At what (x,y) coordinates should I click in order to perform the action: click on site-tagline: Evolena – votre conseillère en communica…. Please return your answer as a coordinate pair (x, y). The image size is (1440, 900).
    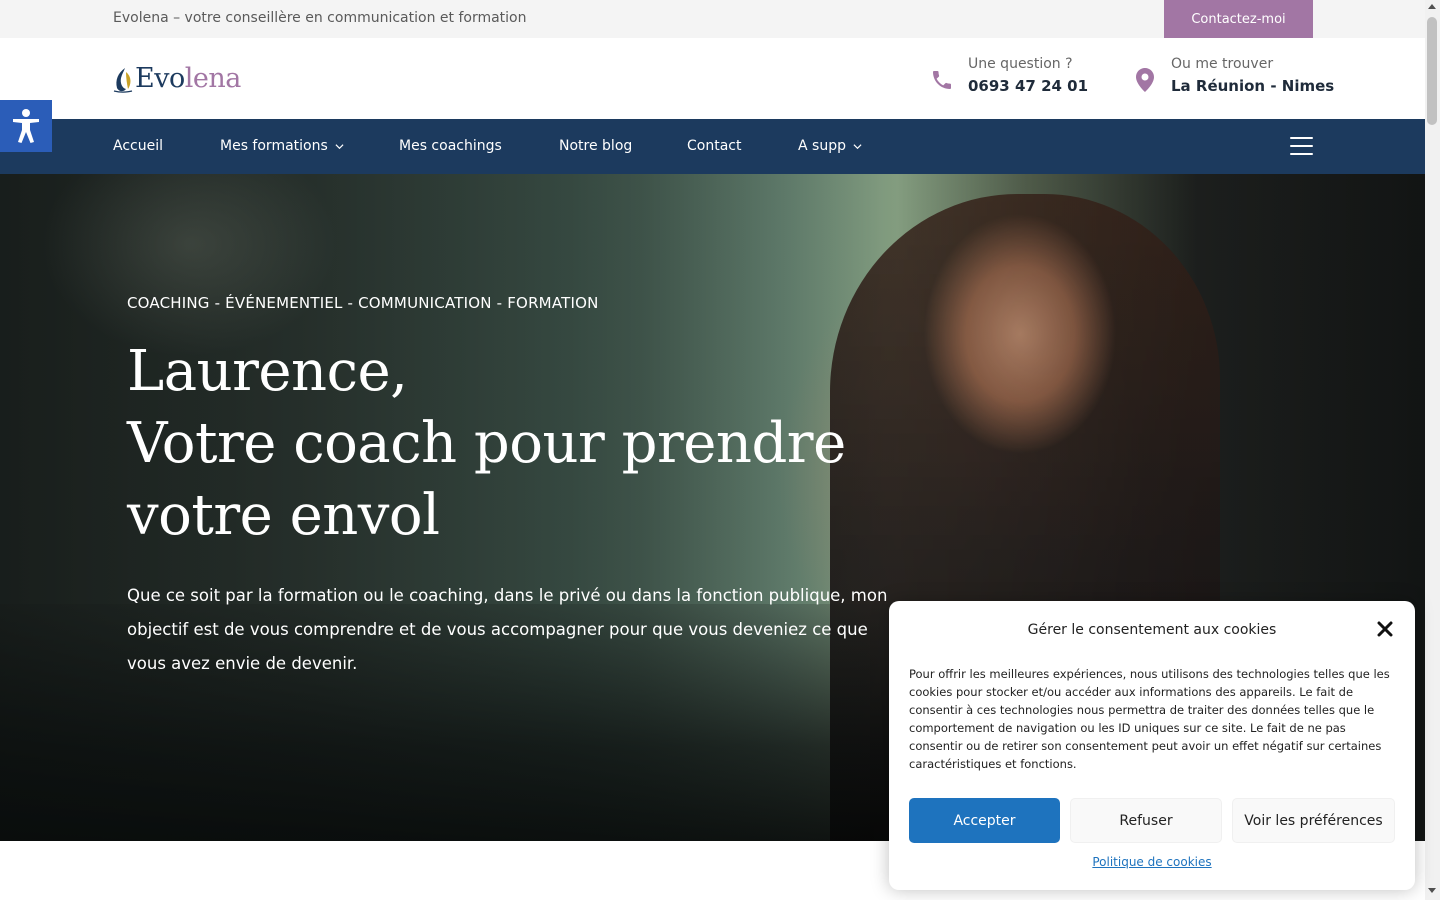
    Looking at the image, I should click on (320, 18).